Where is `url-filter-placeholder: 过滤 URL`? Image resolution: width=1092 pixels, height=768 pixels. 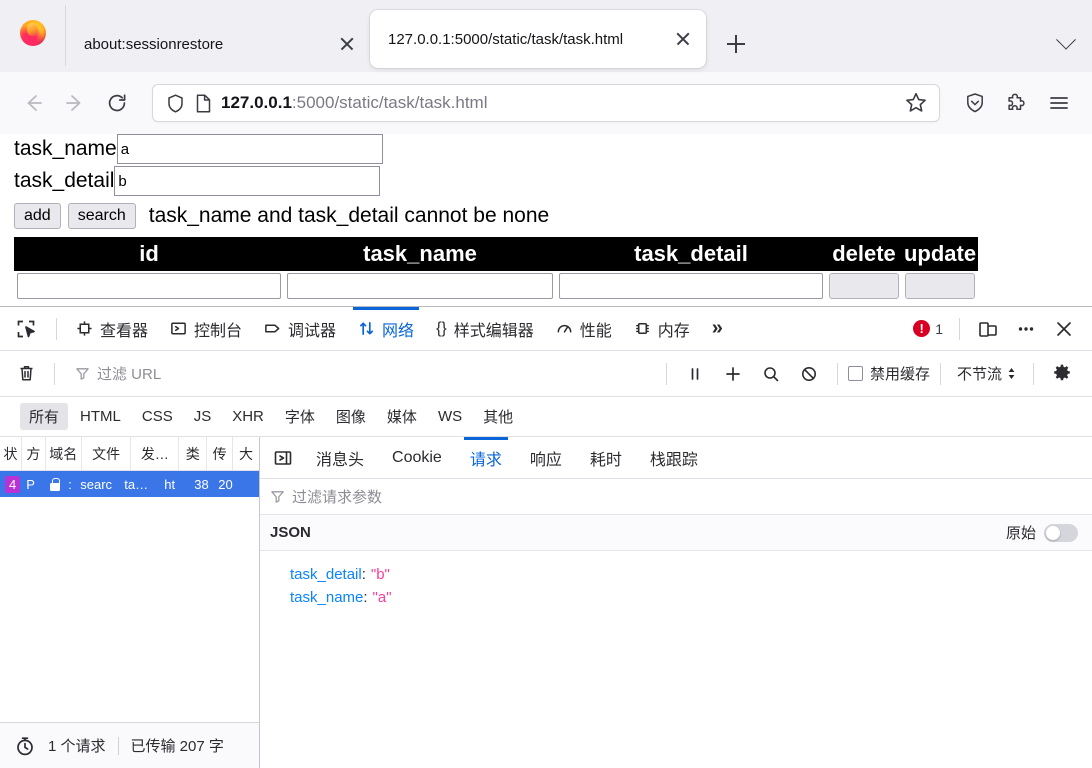
url-filter-placeholder: 过滤 URL is located at coordinates (129, 374).